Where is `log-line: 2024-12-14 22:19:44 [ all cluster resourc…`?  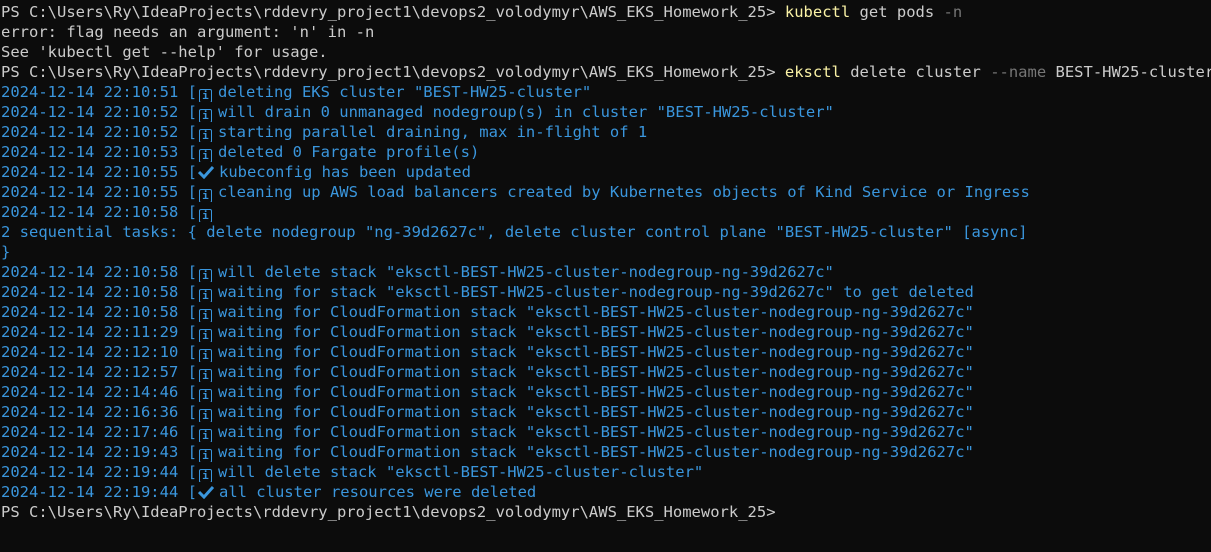 log-line: 2024-12-14 22:19:44 [ all cluster resourc… is located at coordinates (606, 492).